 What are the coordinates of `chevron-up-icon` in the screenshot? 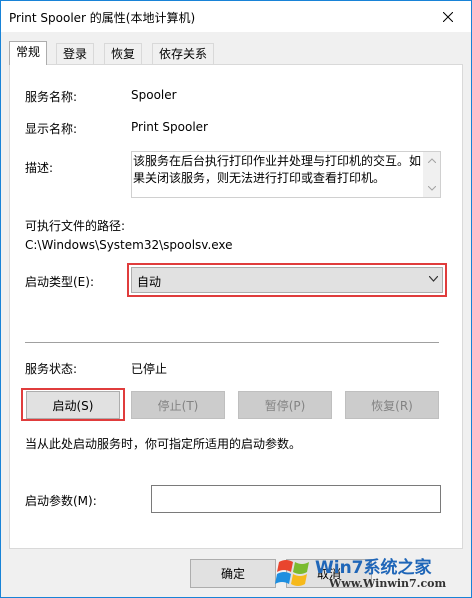 It's located at (431, 160).